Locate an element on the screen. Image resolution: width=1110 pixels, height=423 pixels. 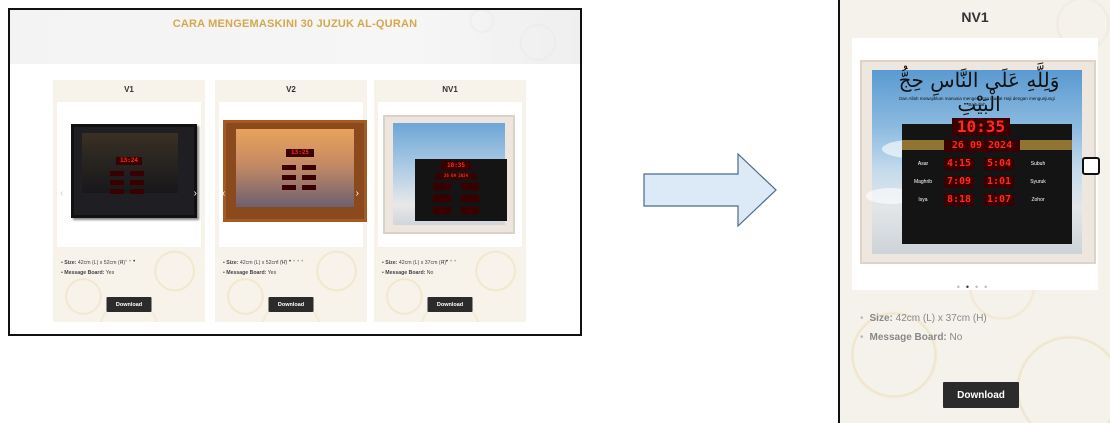
download-button-v2: Download is located at coordinates (291, 304).